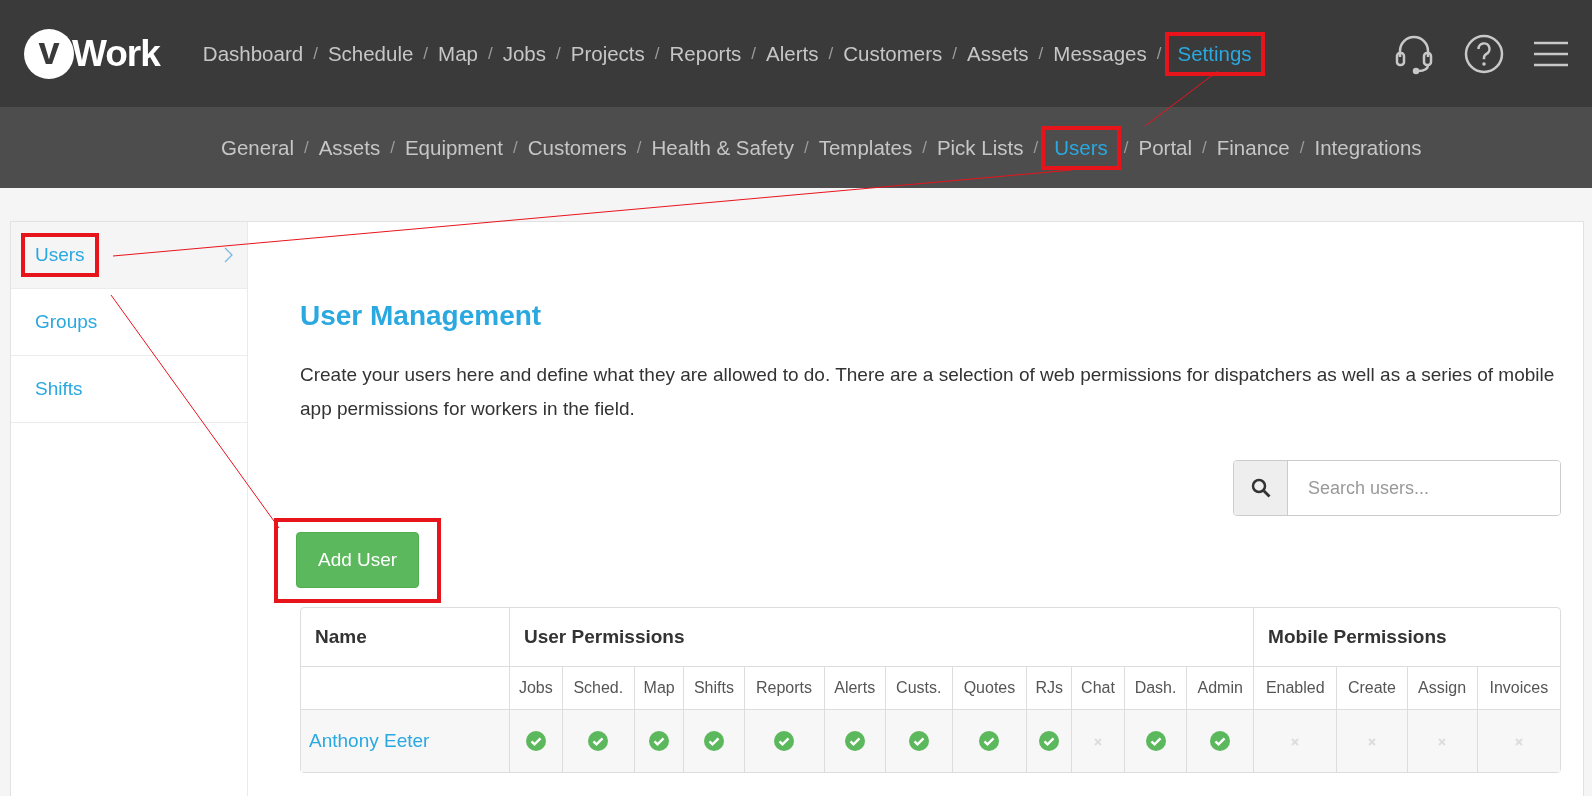  What do you see at coordinates (358, 560) in the screenshot?
I see `add-user-button: Add User` at bounding box center [358, 560].